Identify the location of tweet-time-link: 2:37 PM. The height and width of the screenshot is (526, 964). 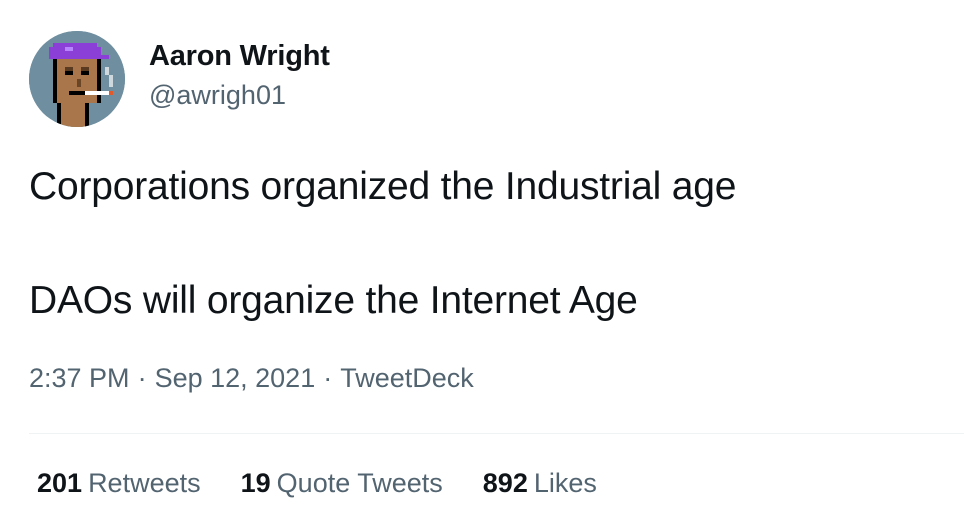
(79, 378).